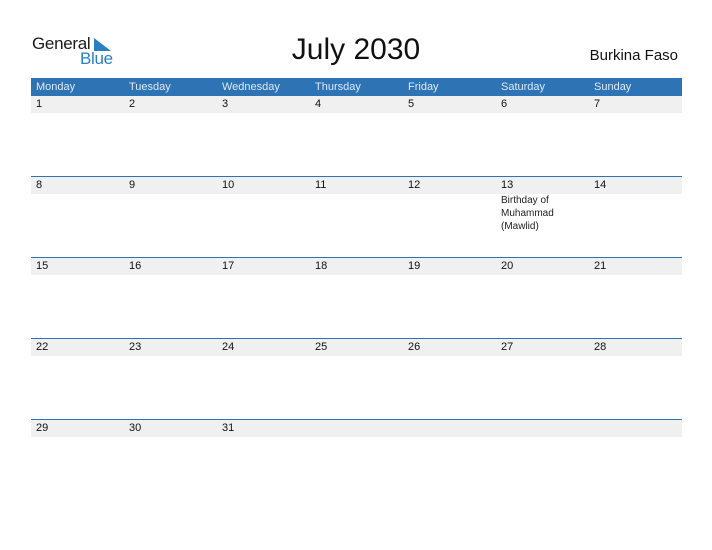 The width and height of the screenshot is (712, 550). I want to click on weekday-thursday: Thursday, so click(338, 87).